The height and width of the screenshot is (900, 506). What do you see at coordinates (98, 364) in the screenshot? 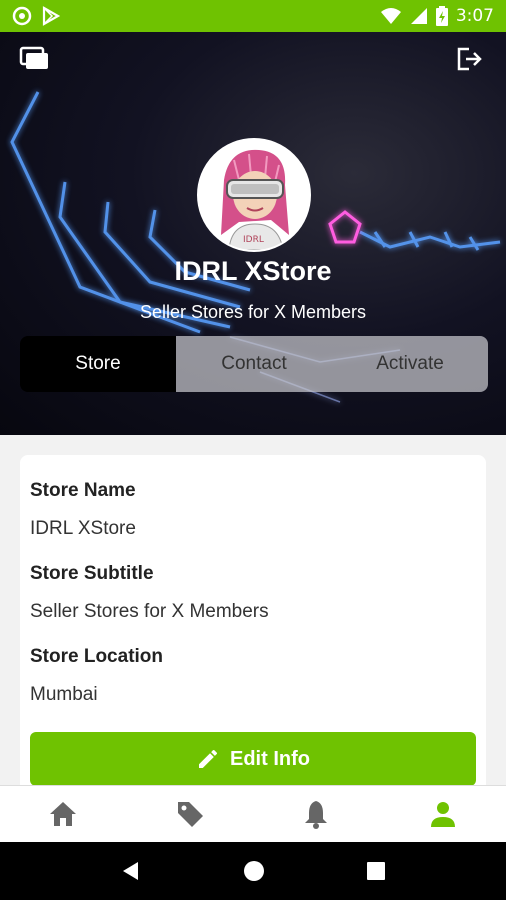
I see `tab-store: Store` at bounding box center [98, 364].